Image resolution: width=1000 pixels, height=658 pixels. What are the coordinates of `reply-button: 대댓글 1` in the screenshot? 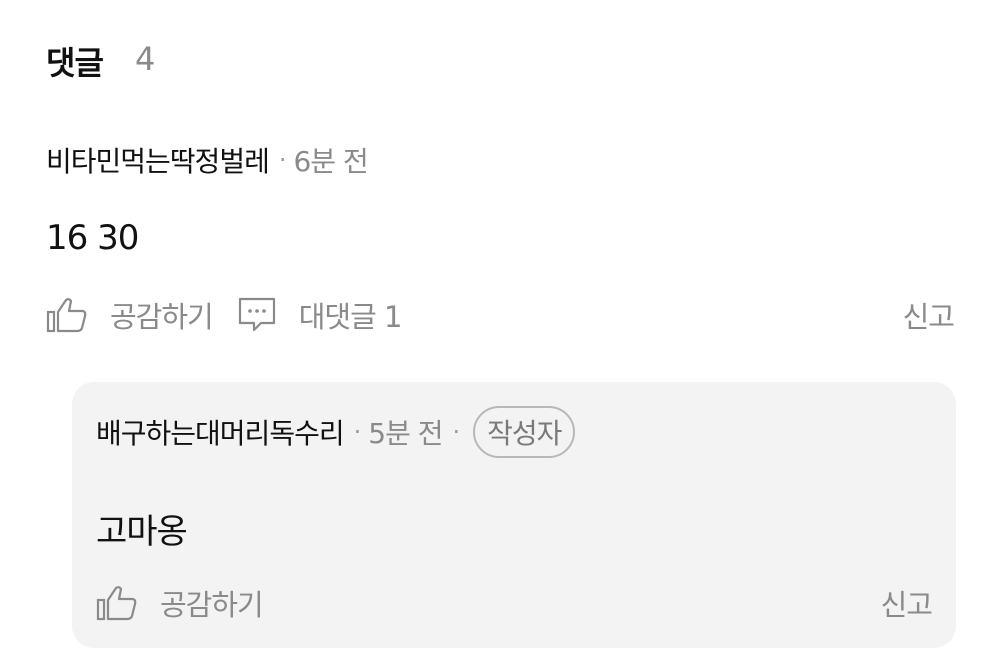 It's located at (351, 315).